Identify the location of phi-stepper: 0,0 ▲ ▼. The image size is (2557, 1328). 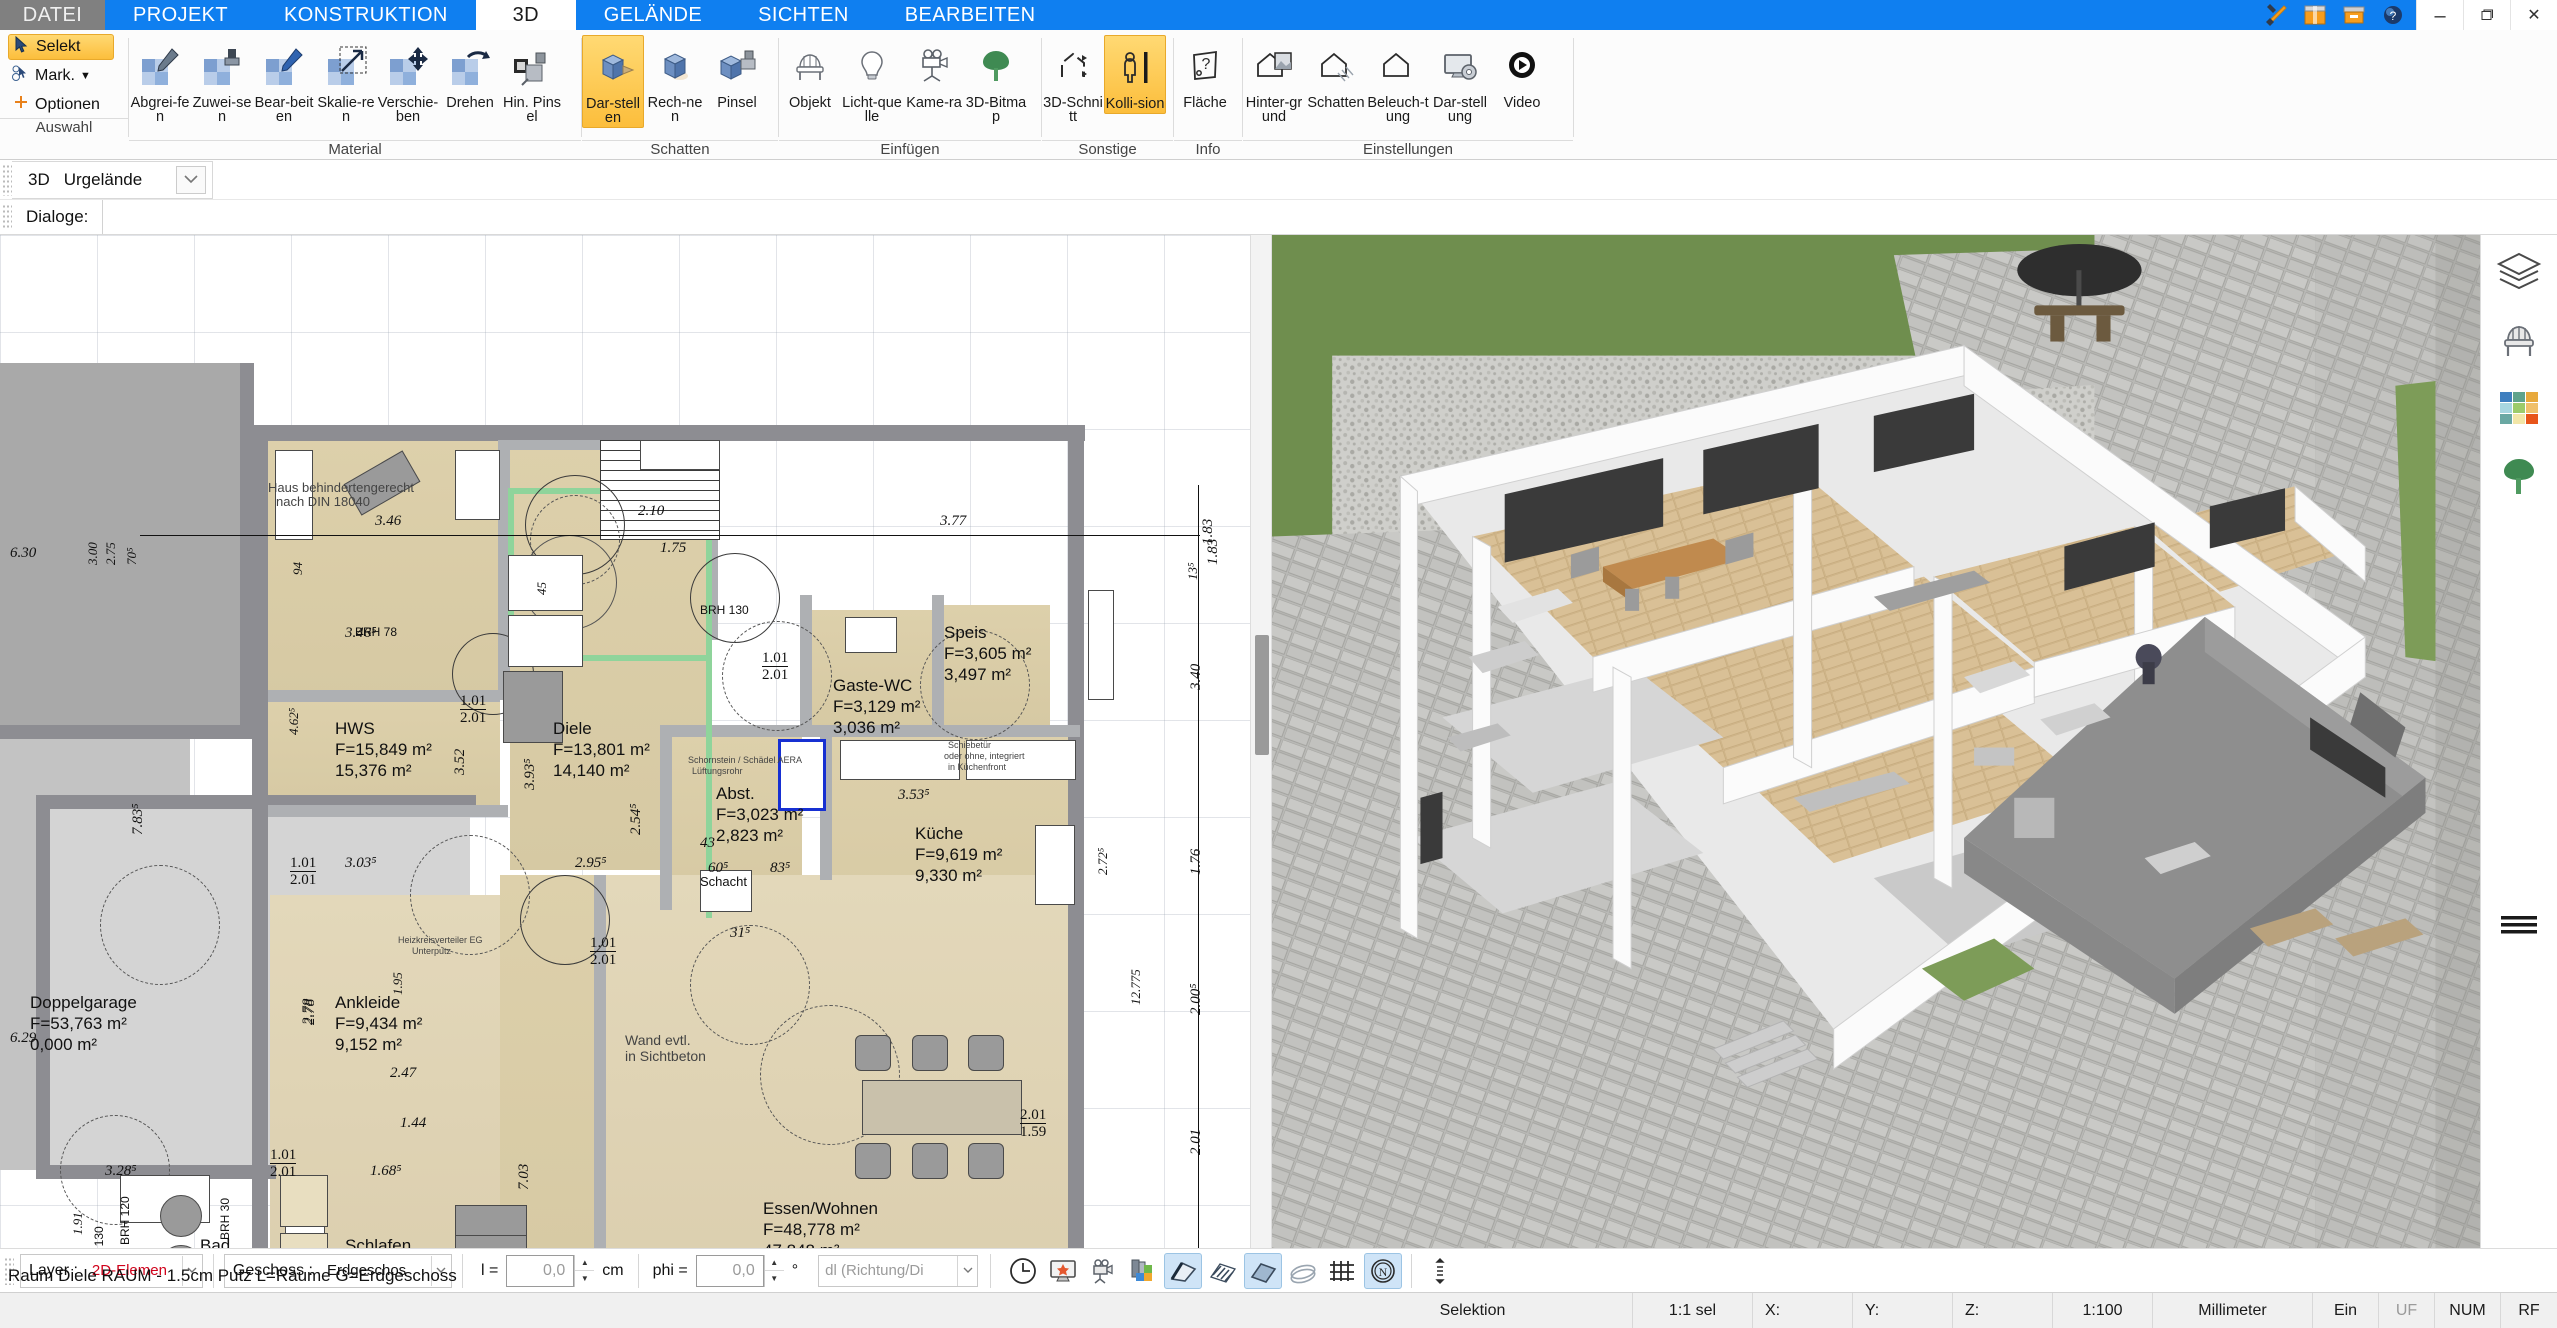
(739, 1270).